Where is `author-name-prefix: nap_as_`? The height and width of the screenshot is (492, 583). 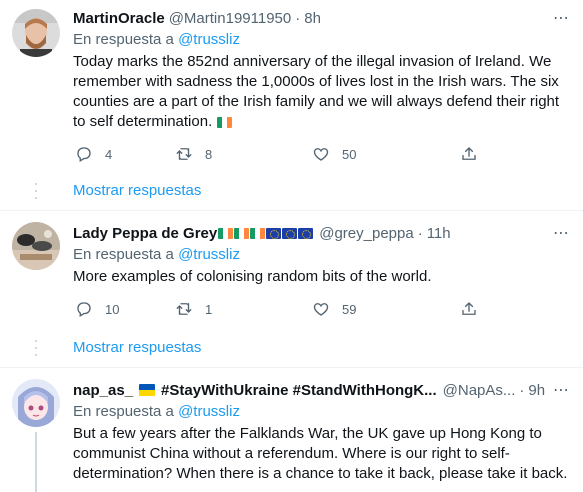
author-name-prefix: nap_as_ is located at coordinates (103, 390).